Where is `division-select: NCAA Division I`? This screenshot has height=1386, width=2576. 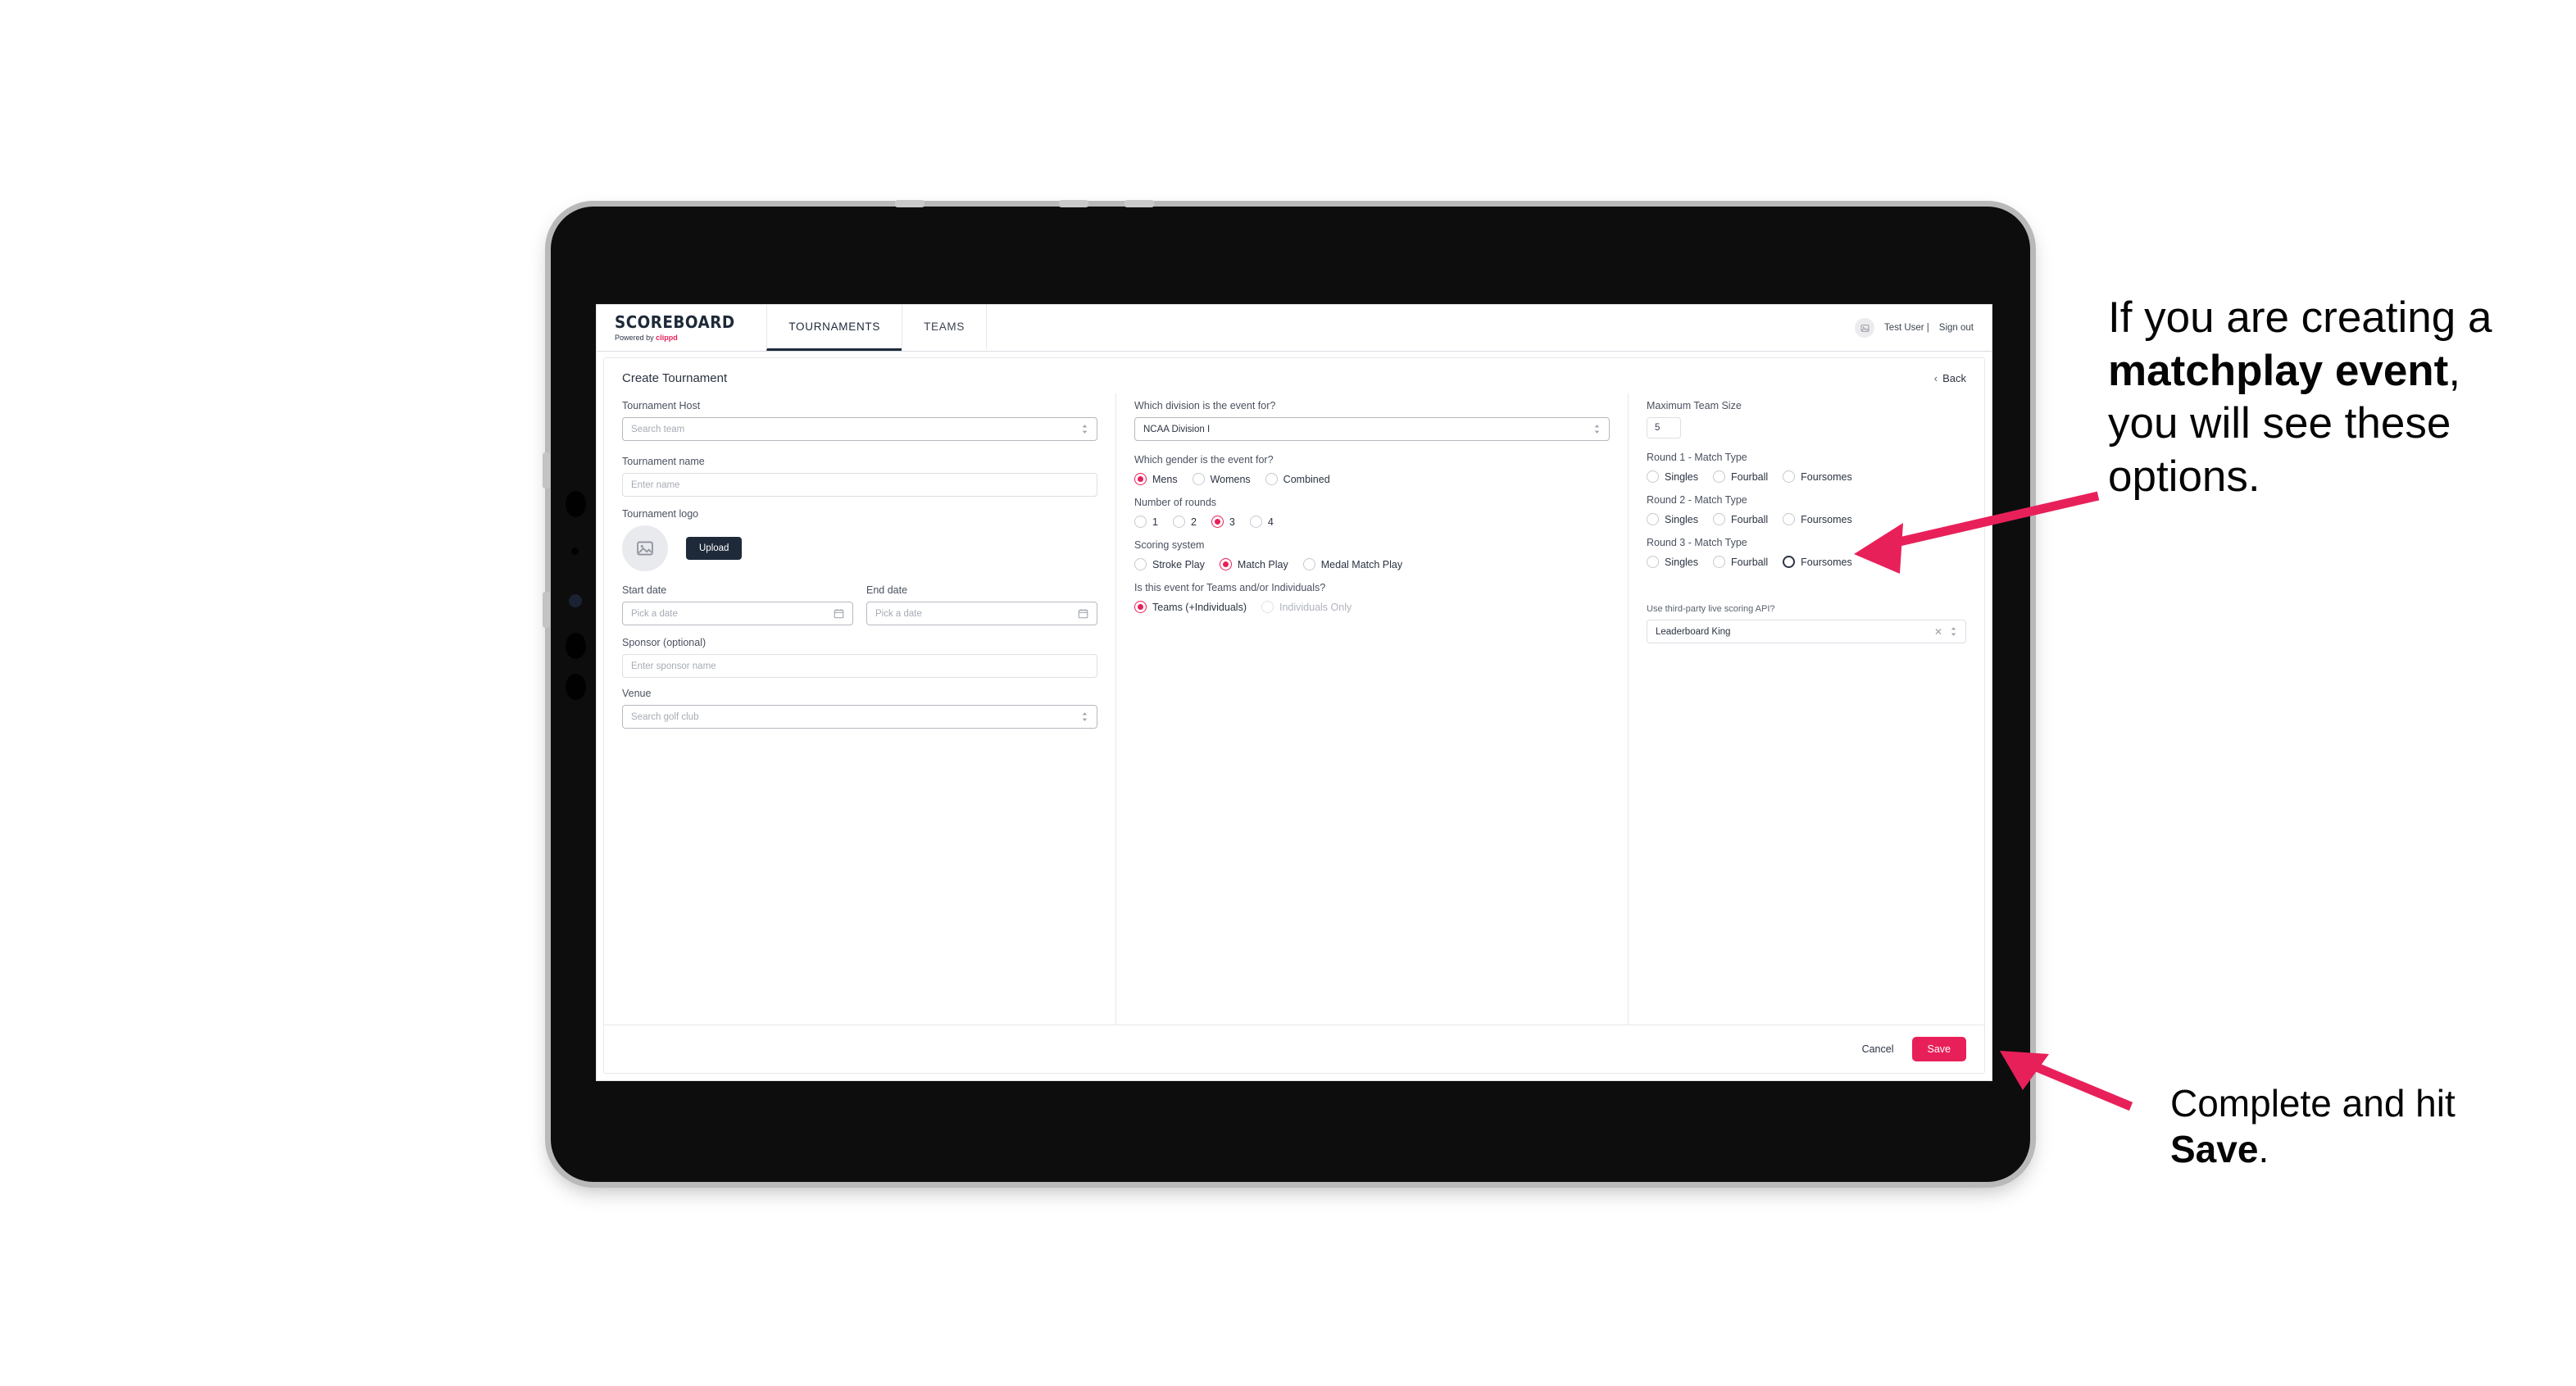
division-select: NCAA Division I is located at coordinates (1372, 429).